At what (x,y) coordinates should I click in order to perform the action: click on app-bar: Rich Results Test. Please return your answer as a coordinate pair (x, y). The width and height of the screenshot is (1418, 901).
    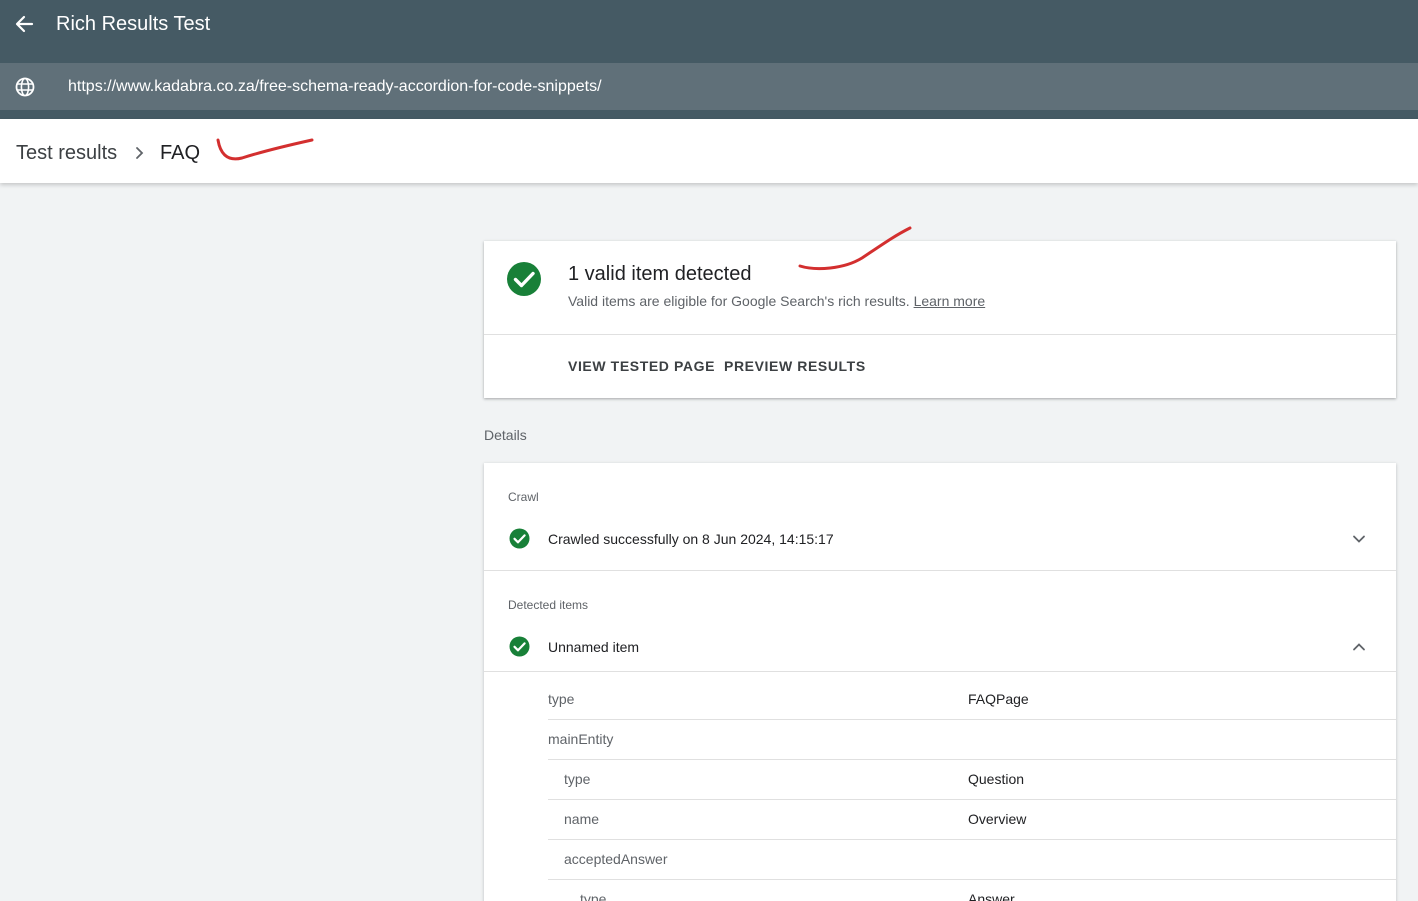
    Looking at the image, I should click on (709, 31).